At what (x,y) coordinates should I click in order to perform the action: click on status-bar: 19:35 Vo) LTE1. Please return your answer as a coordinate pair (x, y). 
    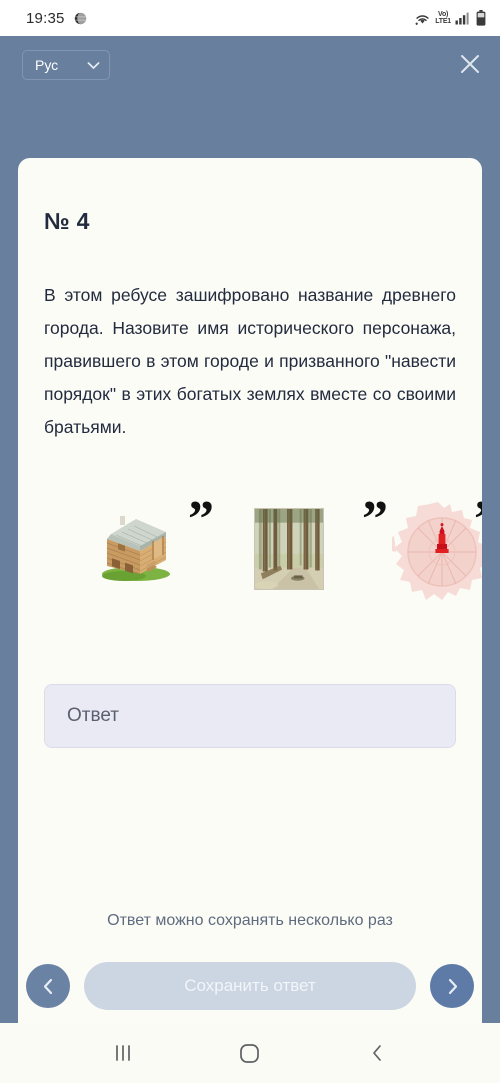
    Looking at the image, I should click on (250, 18).